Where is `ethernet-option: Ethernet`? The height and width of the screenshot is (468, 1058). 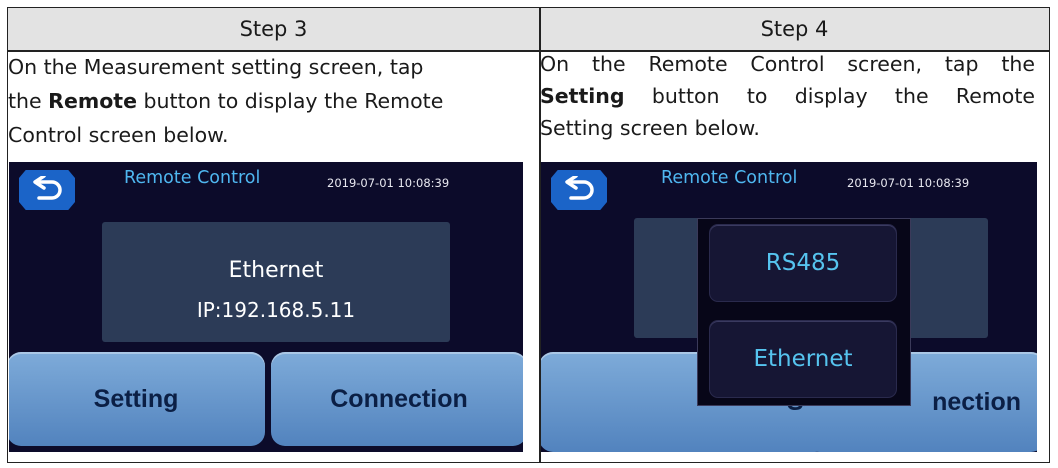 ethernet-option: Ethernet is located at coordinates (803, 359).